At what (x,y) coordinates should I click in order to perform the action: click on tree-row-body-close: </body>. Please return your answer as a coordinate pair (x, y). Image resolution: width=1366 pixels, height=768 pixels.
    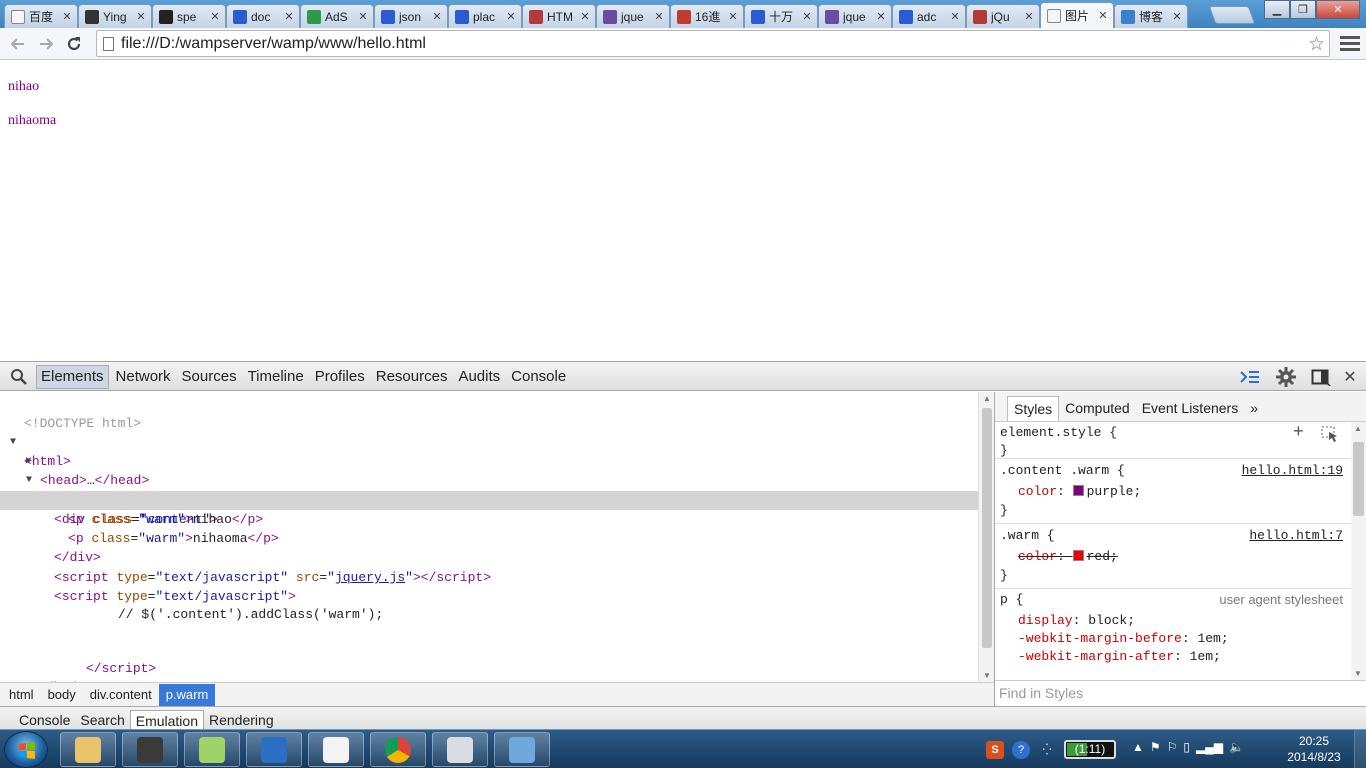
    Looking at the image, I should click on (489, 670).